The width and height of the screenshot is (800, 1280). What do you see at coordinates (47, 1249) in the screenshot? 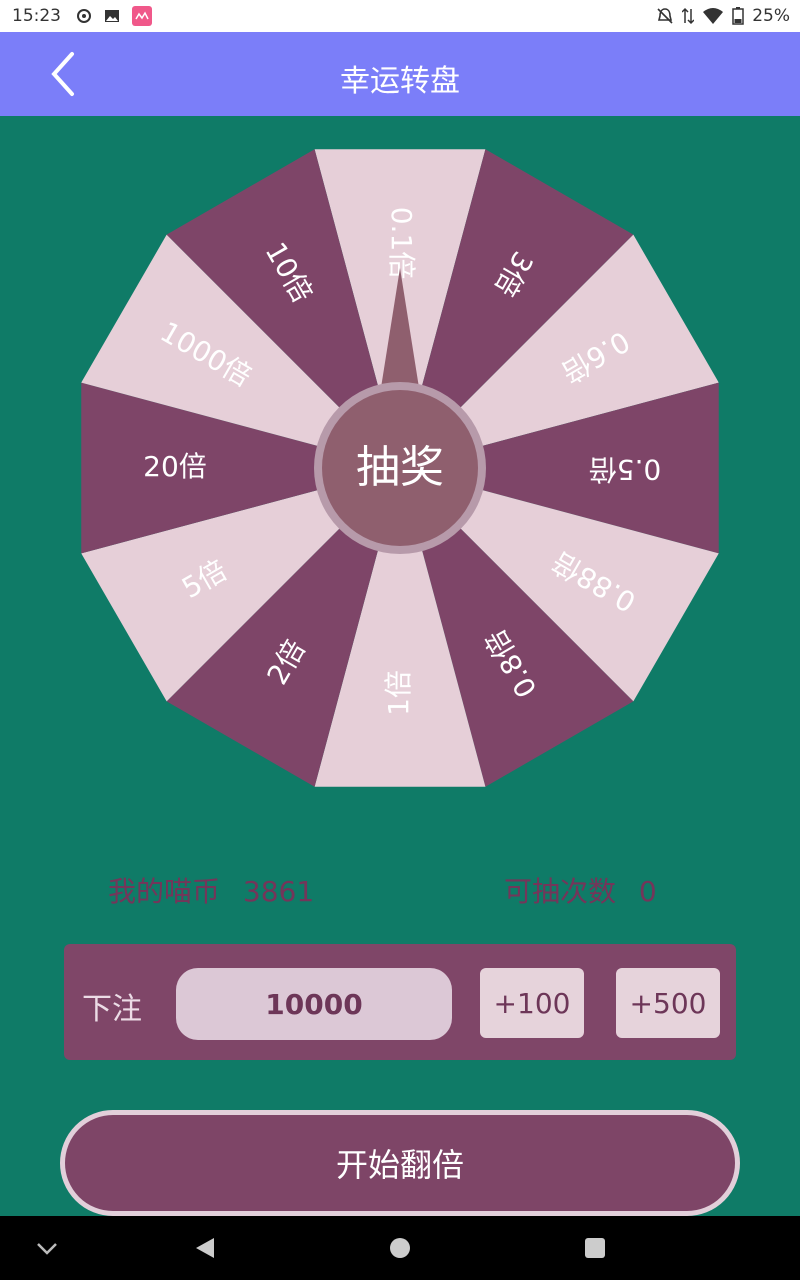
I see `nav-collapse-icon` at bounding box center [47, 1249].